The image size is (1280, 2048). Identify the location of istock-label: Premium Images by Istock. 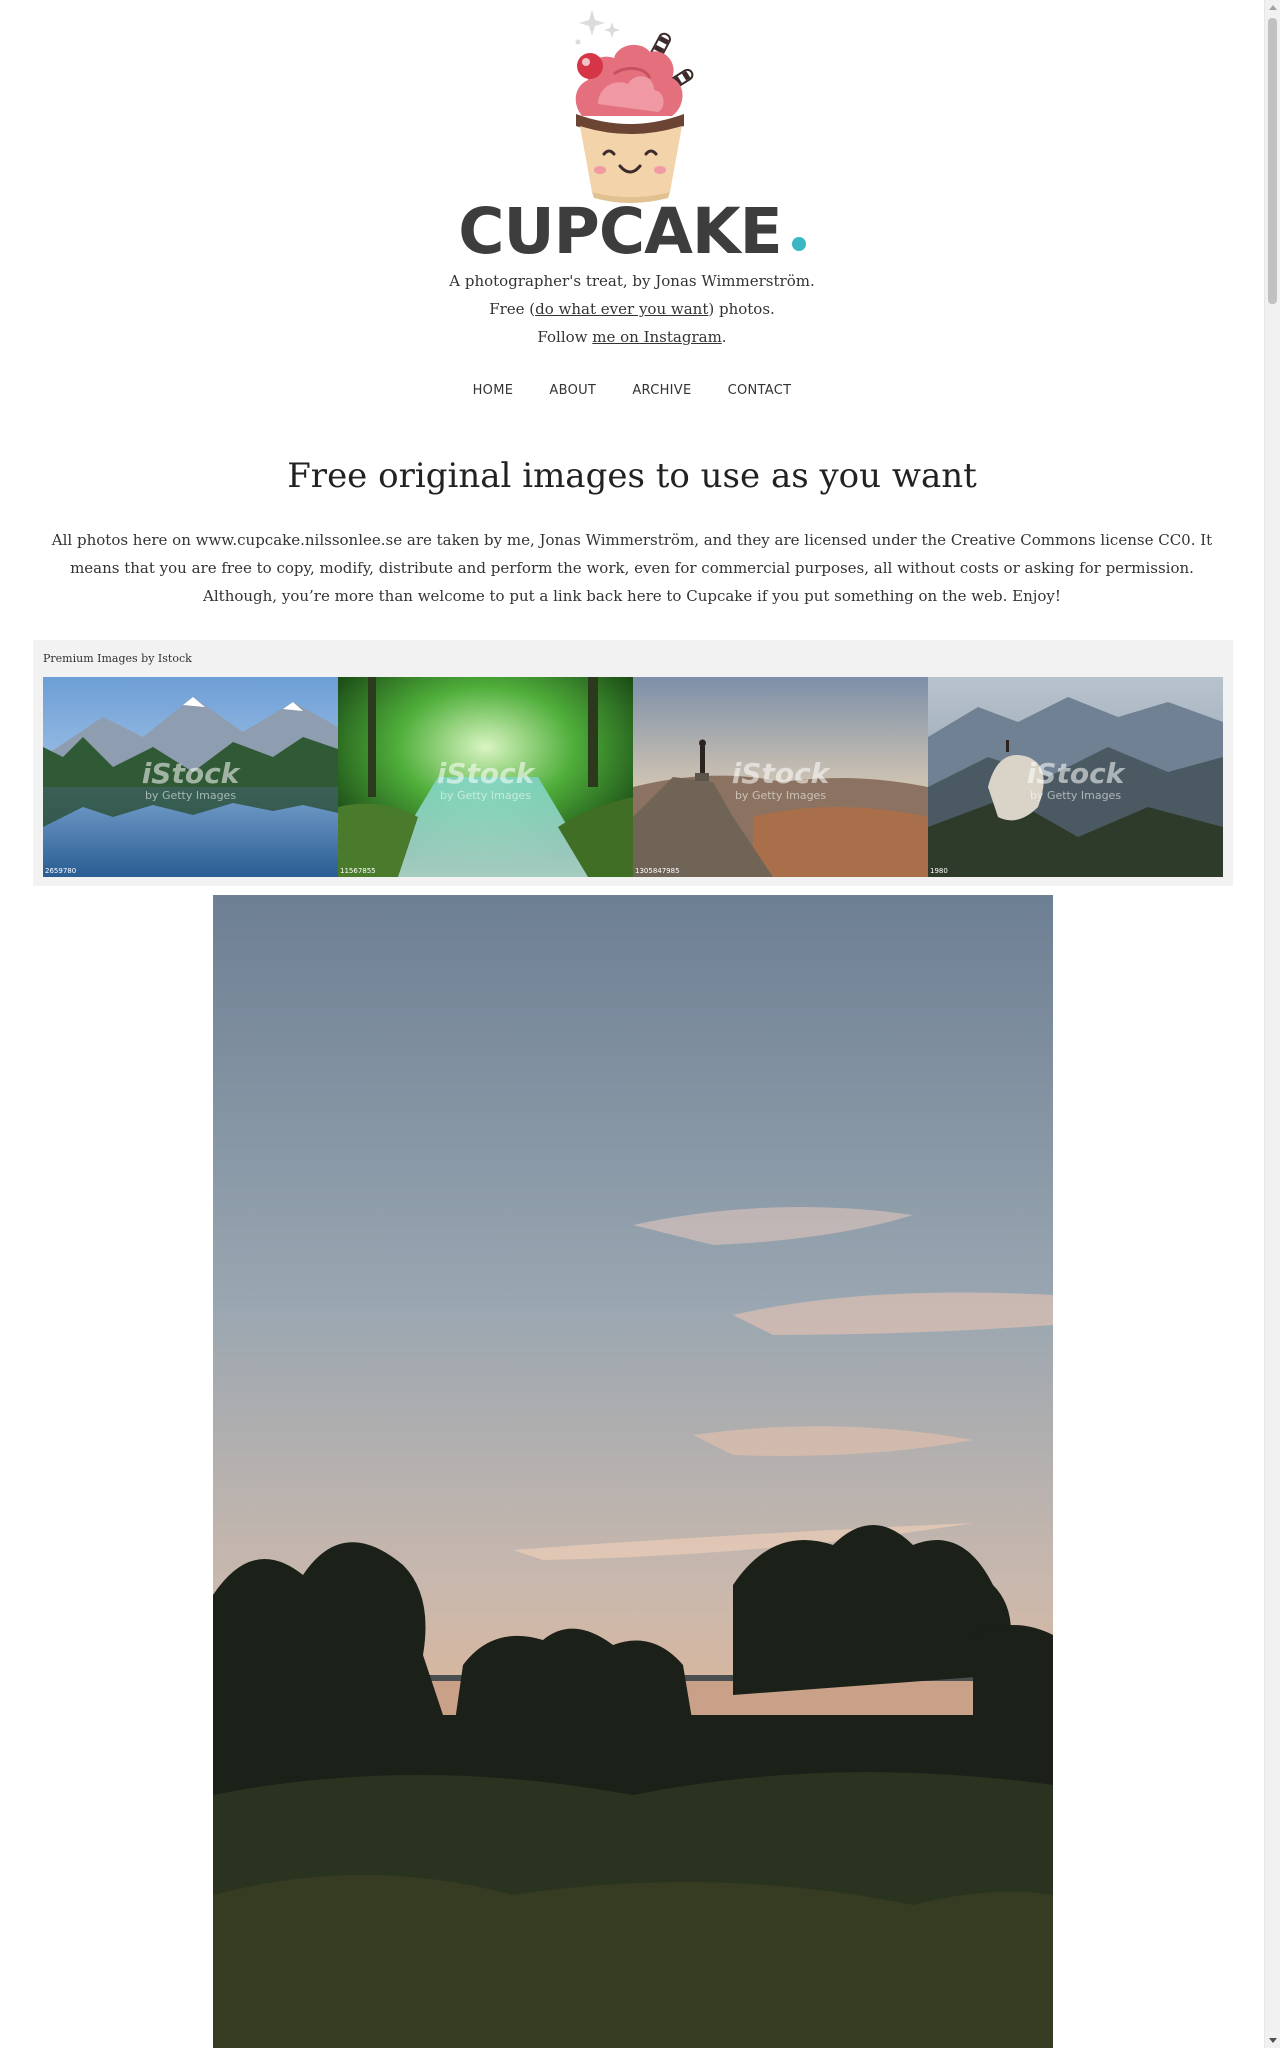
(117, 658).